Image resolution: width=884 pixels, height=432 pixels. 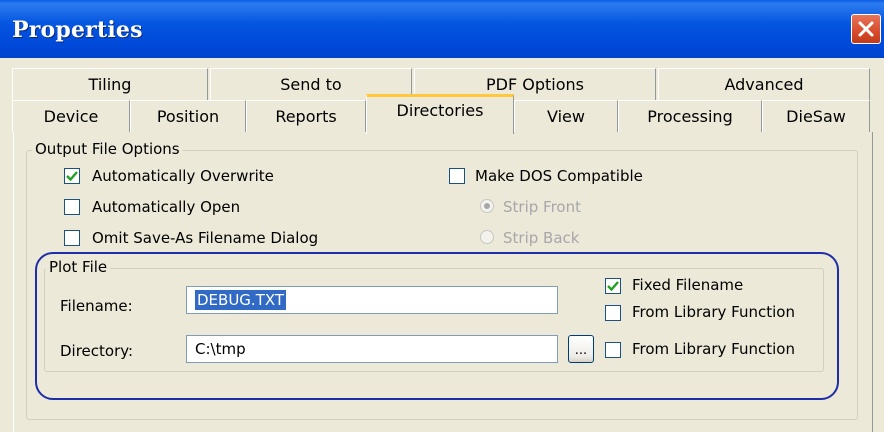 I want to click on close-button, so click(x=866, y=29).